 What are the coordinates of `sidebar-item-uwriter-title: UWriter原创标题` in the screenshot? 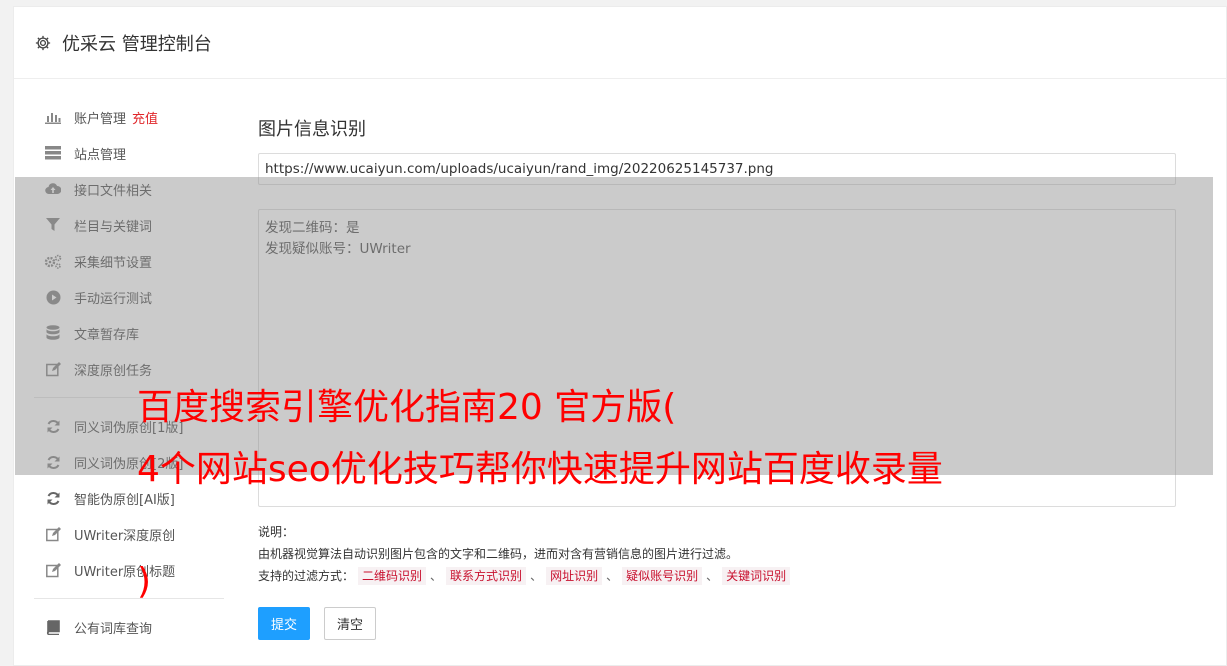 It's located at (119, 570).